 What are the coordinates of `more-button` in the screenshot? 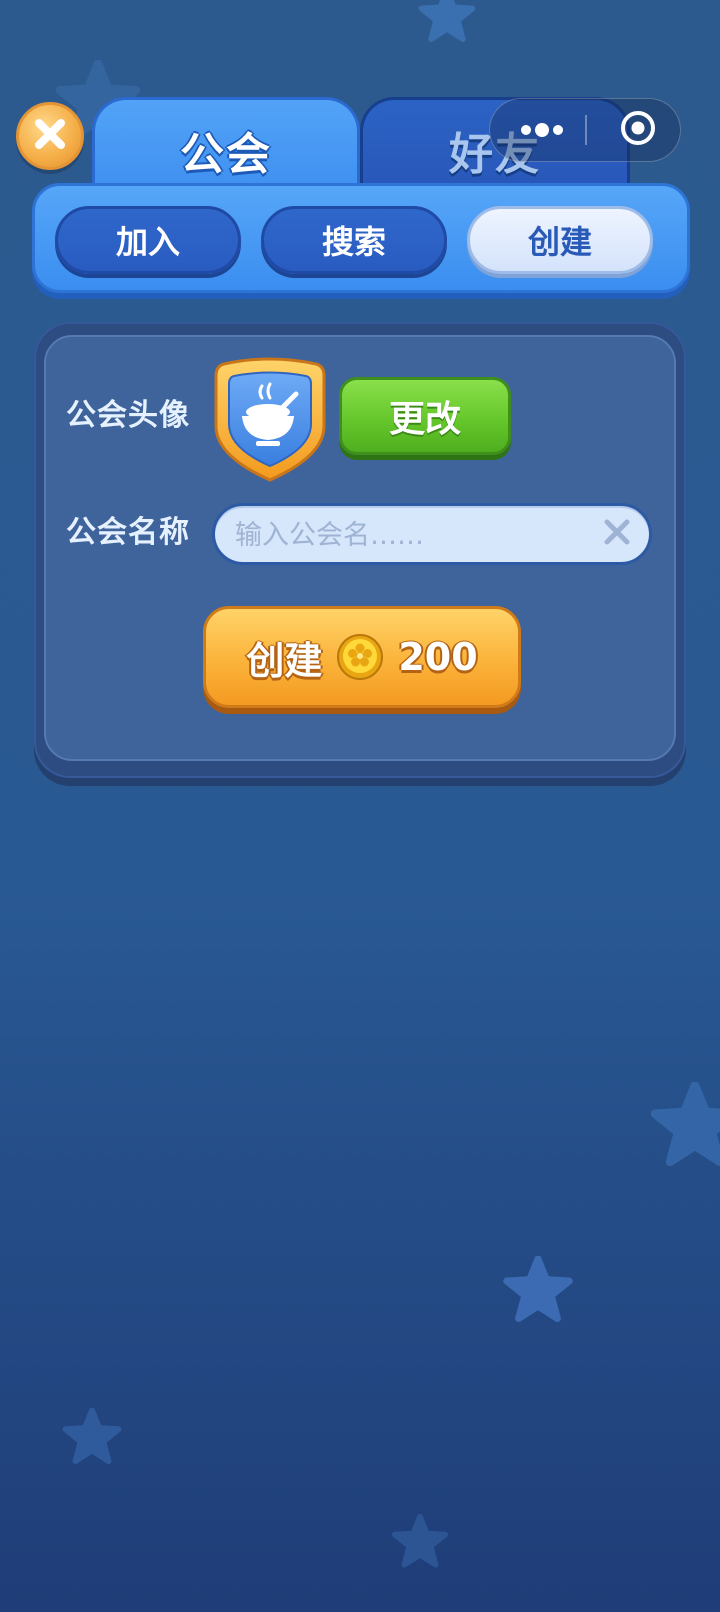 It's located at (542, 130).